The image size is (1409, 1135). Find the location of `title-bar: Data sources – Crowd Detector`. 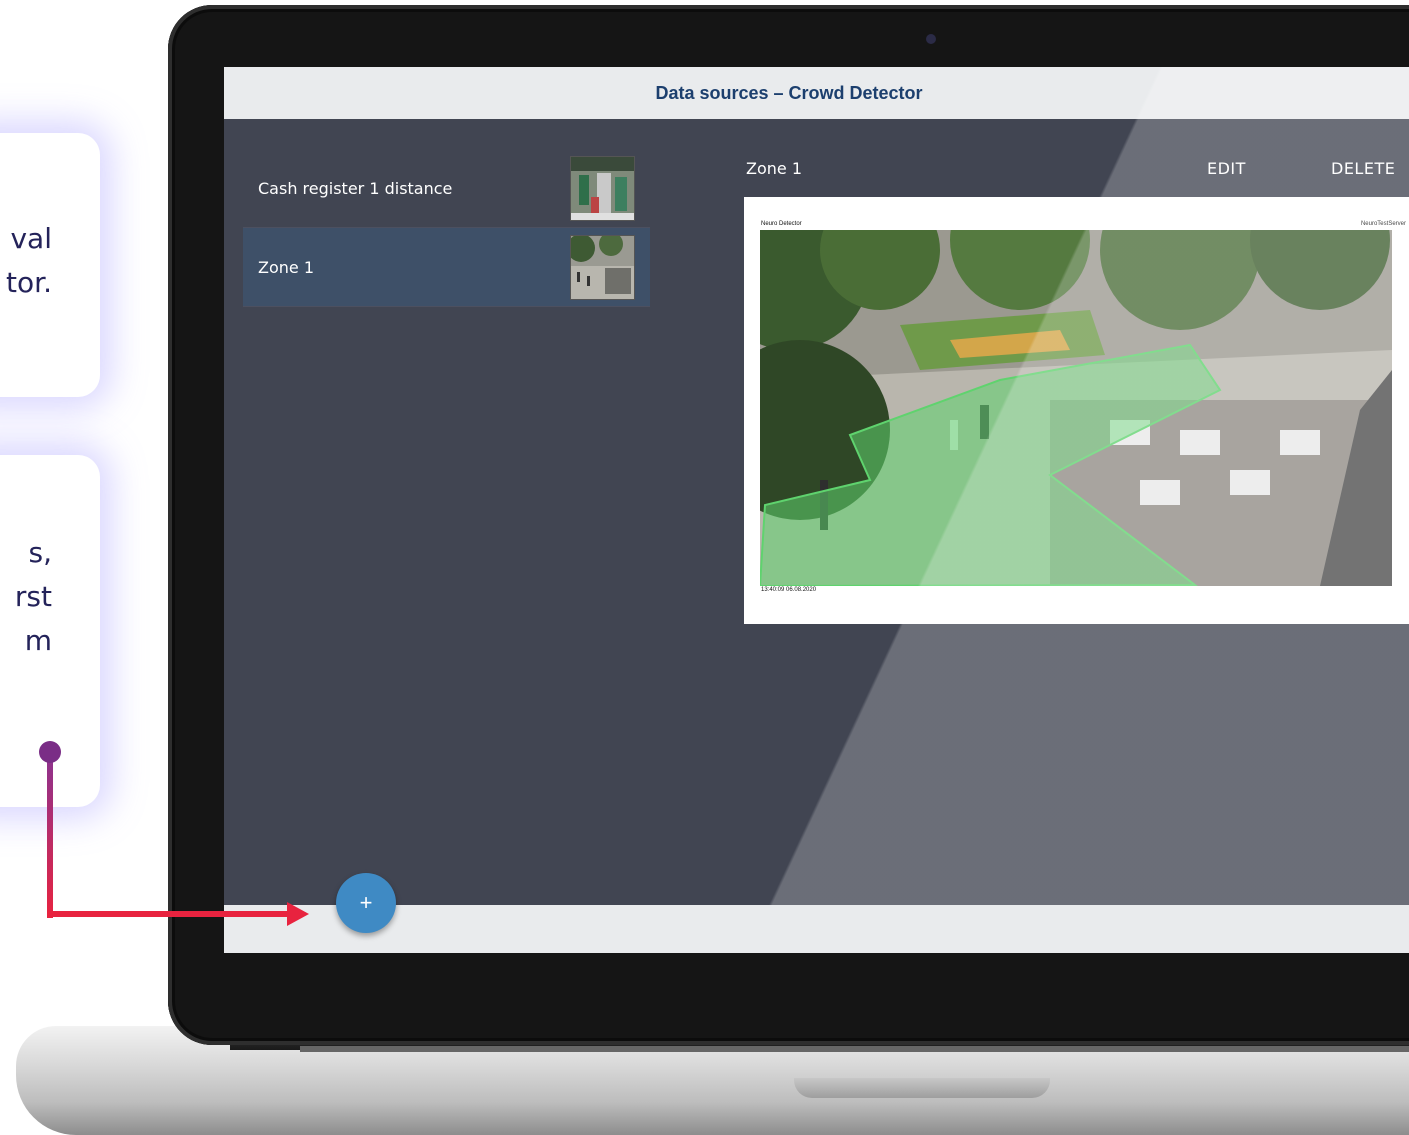

title-bar: Data sources – Crowd Detector is located at coordinates (816, 93).